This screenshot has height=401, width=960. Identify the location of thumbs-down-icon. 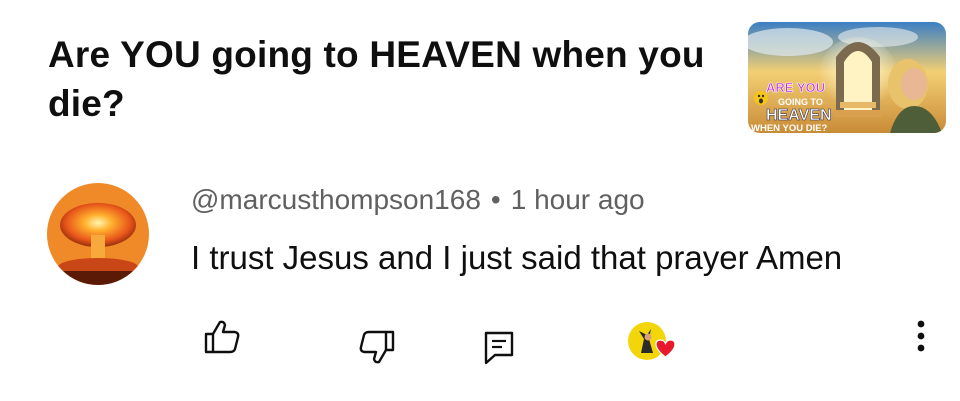
(377, 347).